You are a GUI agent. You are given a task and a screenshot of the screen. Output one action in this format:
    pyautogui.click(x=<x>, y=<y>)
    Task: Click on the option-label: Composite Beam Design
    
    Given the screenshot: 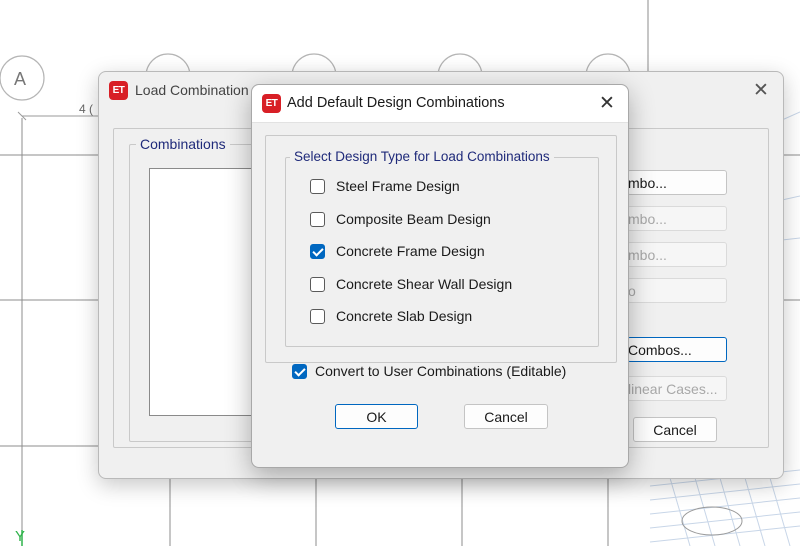 What is the action you would take?
    pyautogui.click(x=413, y=219)
    